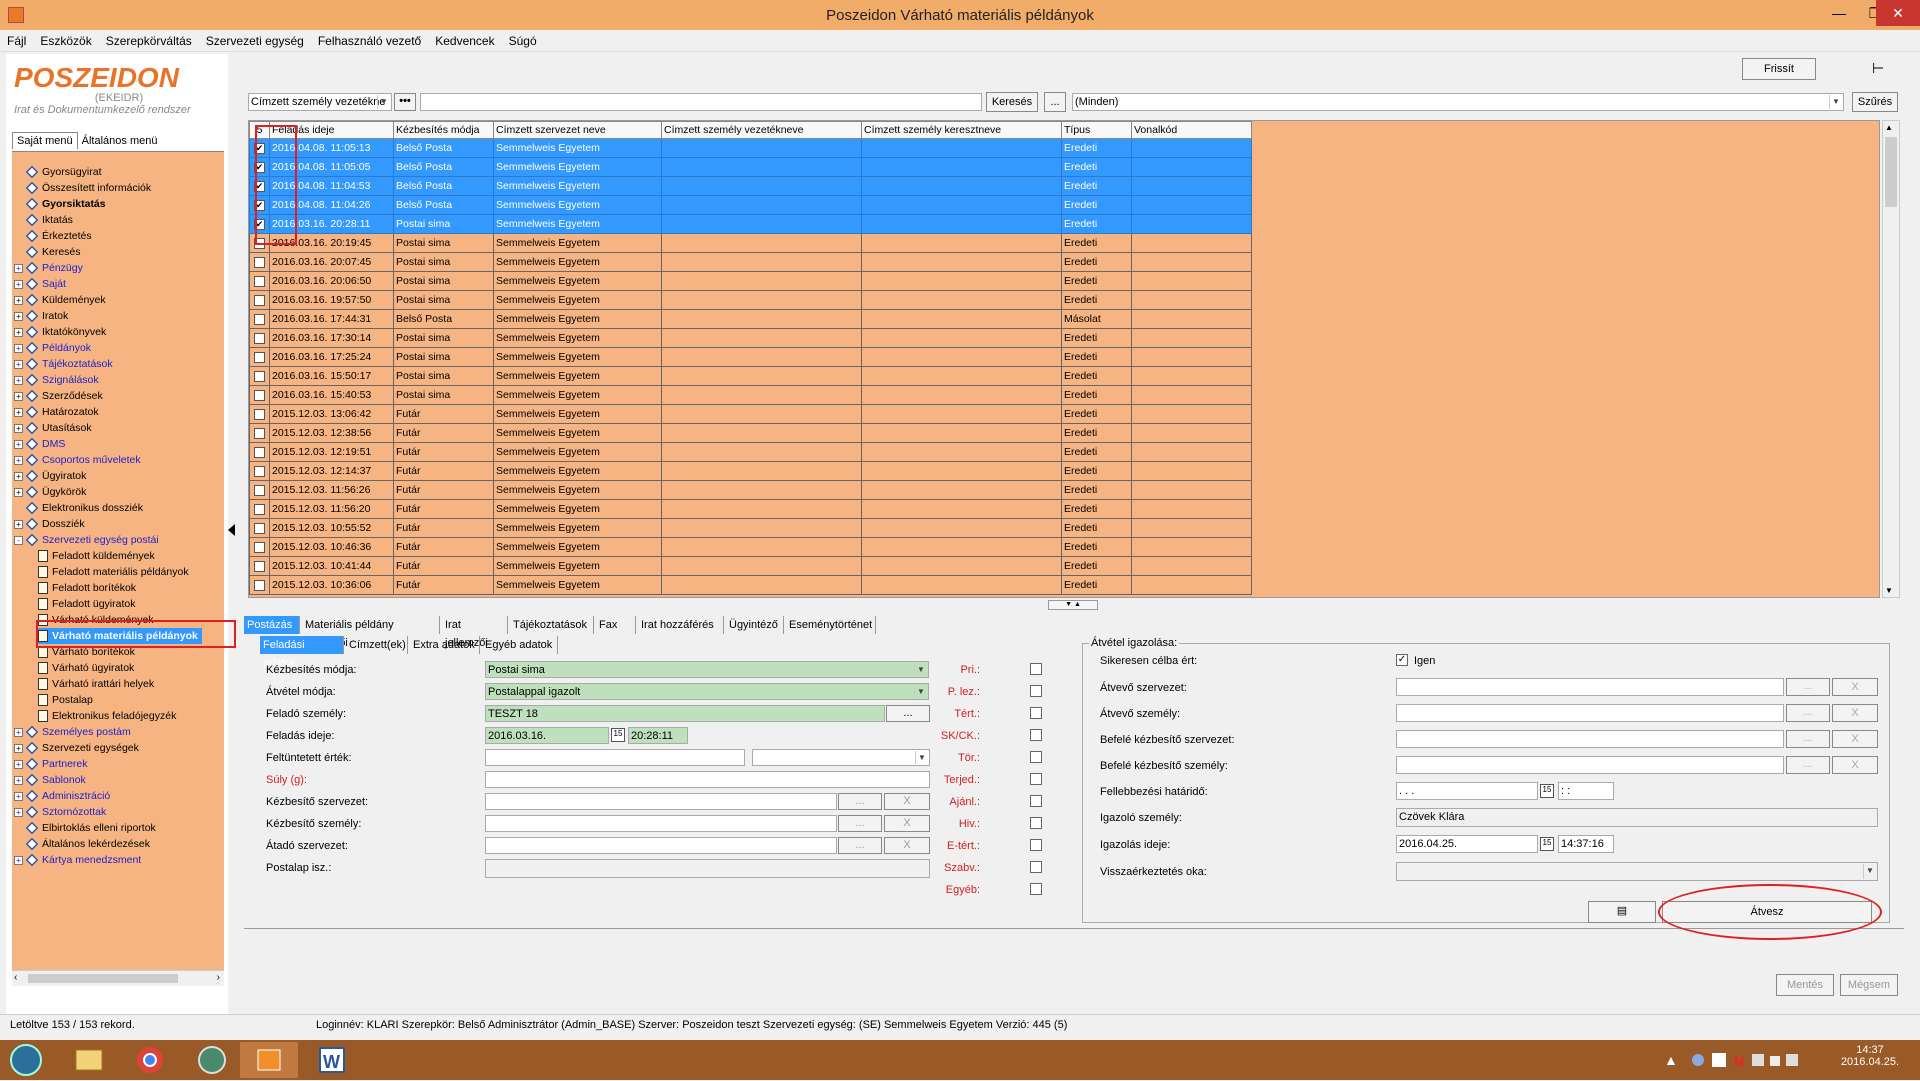 This screenshot has width=1920, height=1081. Describe the element at coordinates (1590, 687) in the screenshot. I see `atvevo-szervezet-field` at that location.